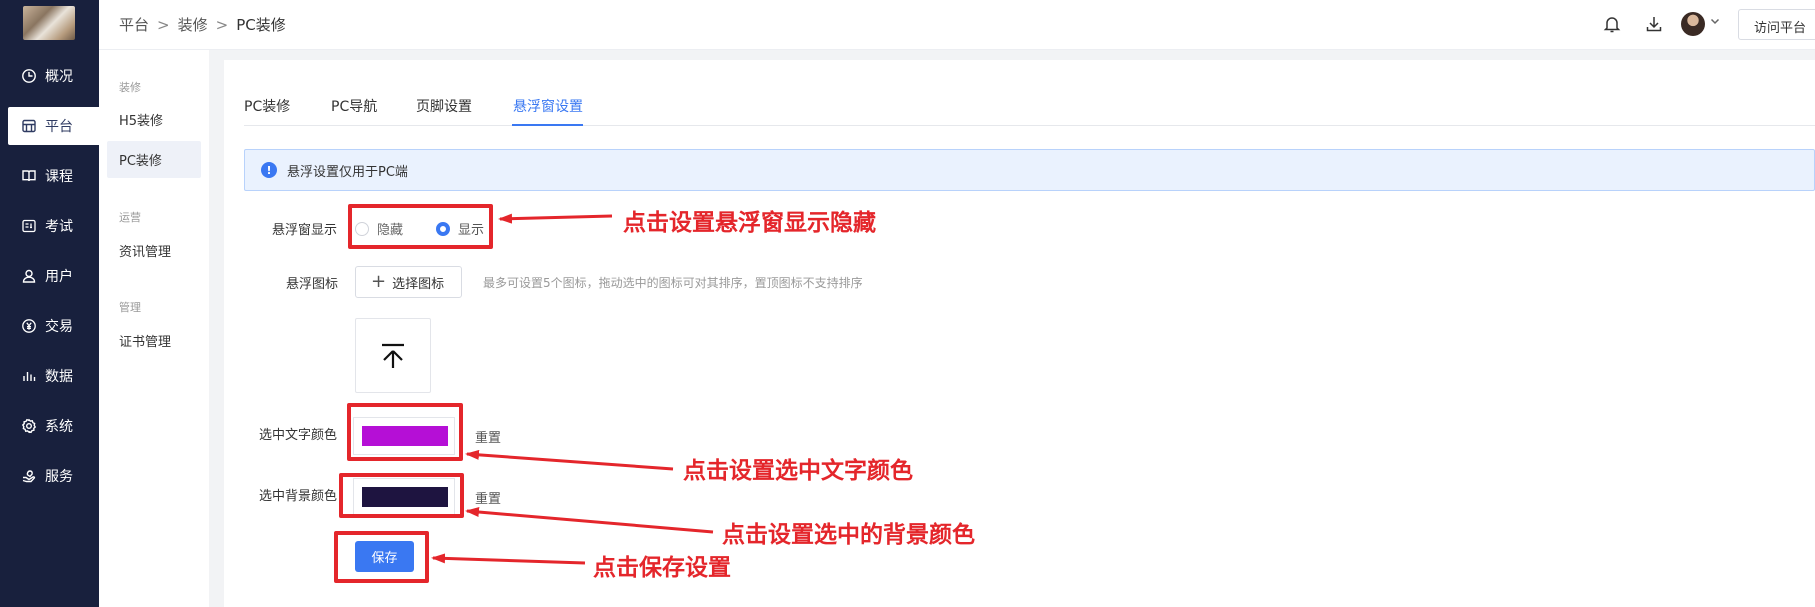 Image resolution: width=1815 pixels, height=607 pixels. Describe the element at coordinates (49, 23) in the screenshot. I see `logo` at that location.